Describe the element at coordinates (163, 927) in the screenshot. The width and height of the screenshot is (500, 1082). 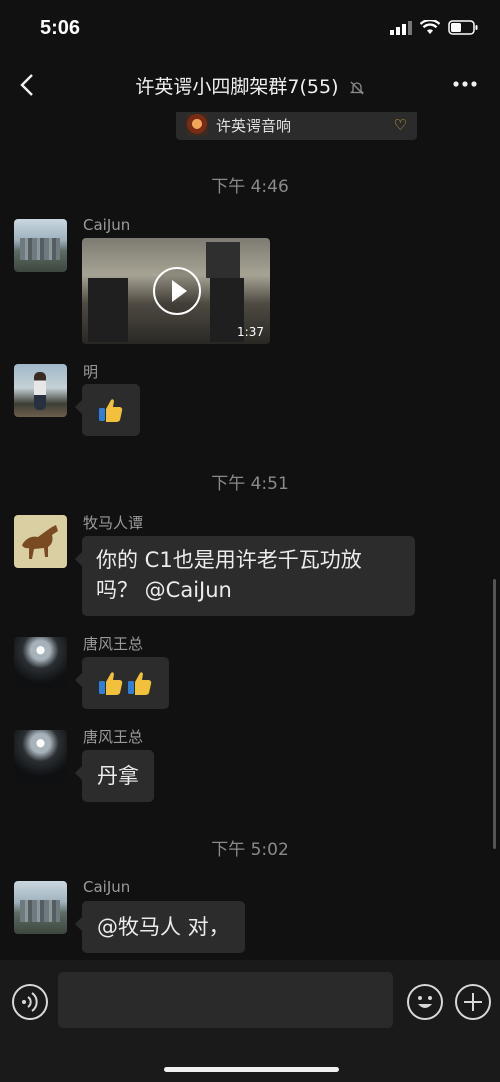
I see `message-text: @牧马人 对，` at that location.